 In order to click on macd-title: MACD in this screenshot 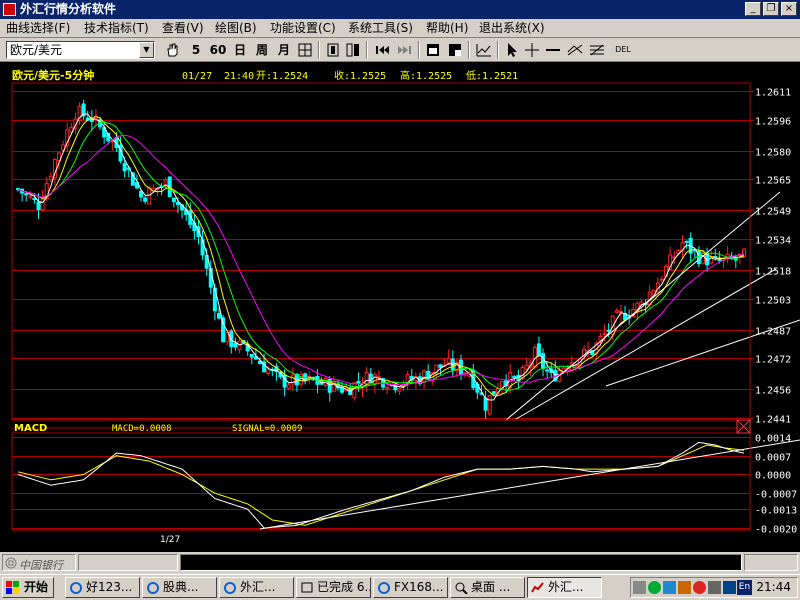, I will do `click(30, 428)`.